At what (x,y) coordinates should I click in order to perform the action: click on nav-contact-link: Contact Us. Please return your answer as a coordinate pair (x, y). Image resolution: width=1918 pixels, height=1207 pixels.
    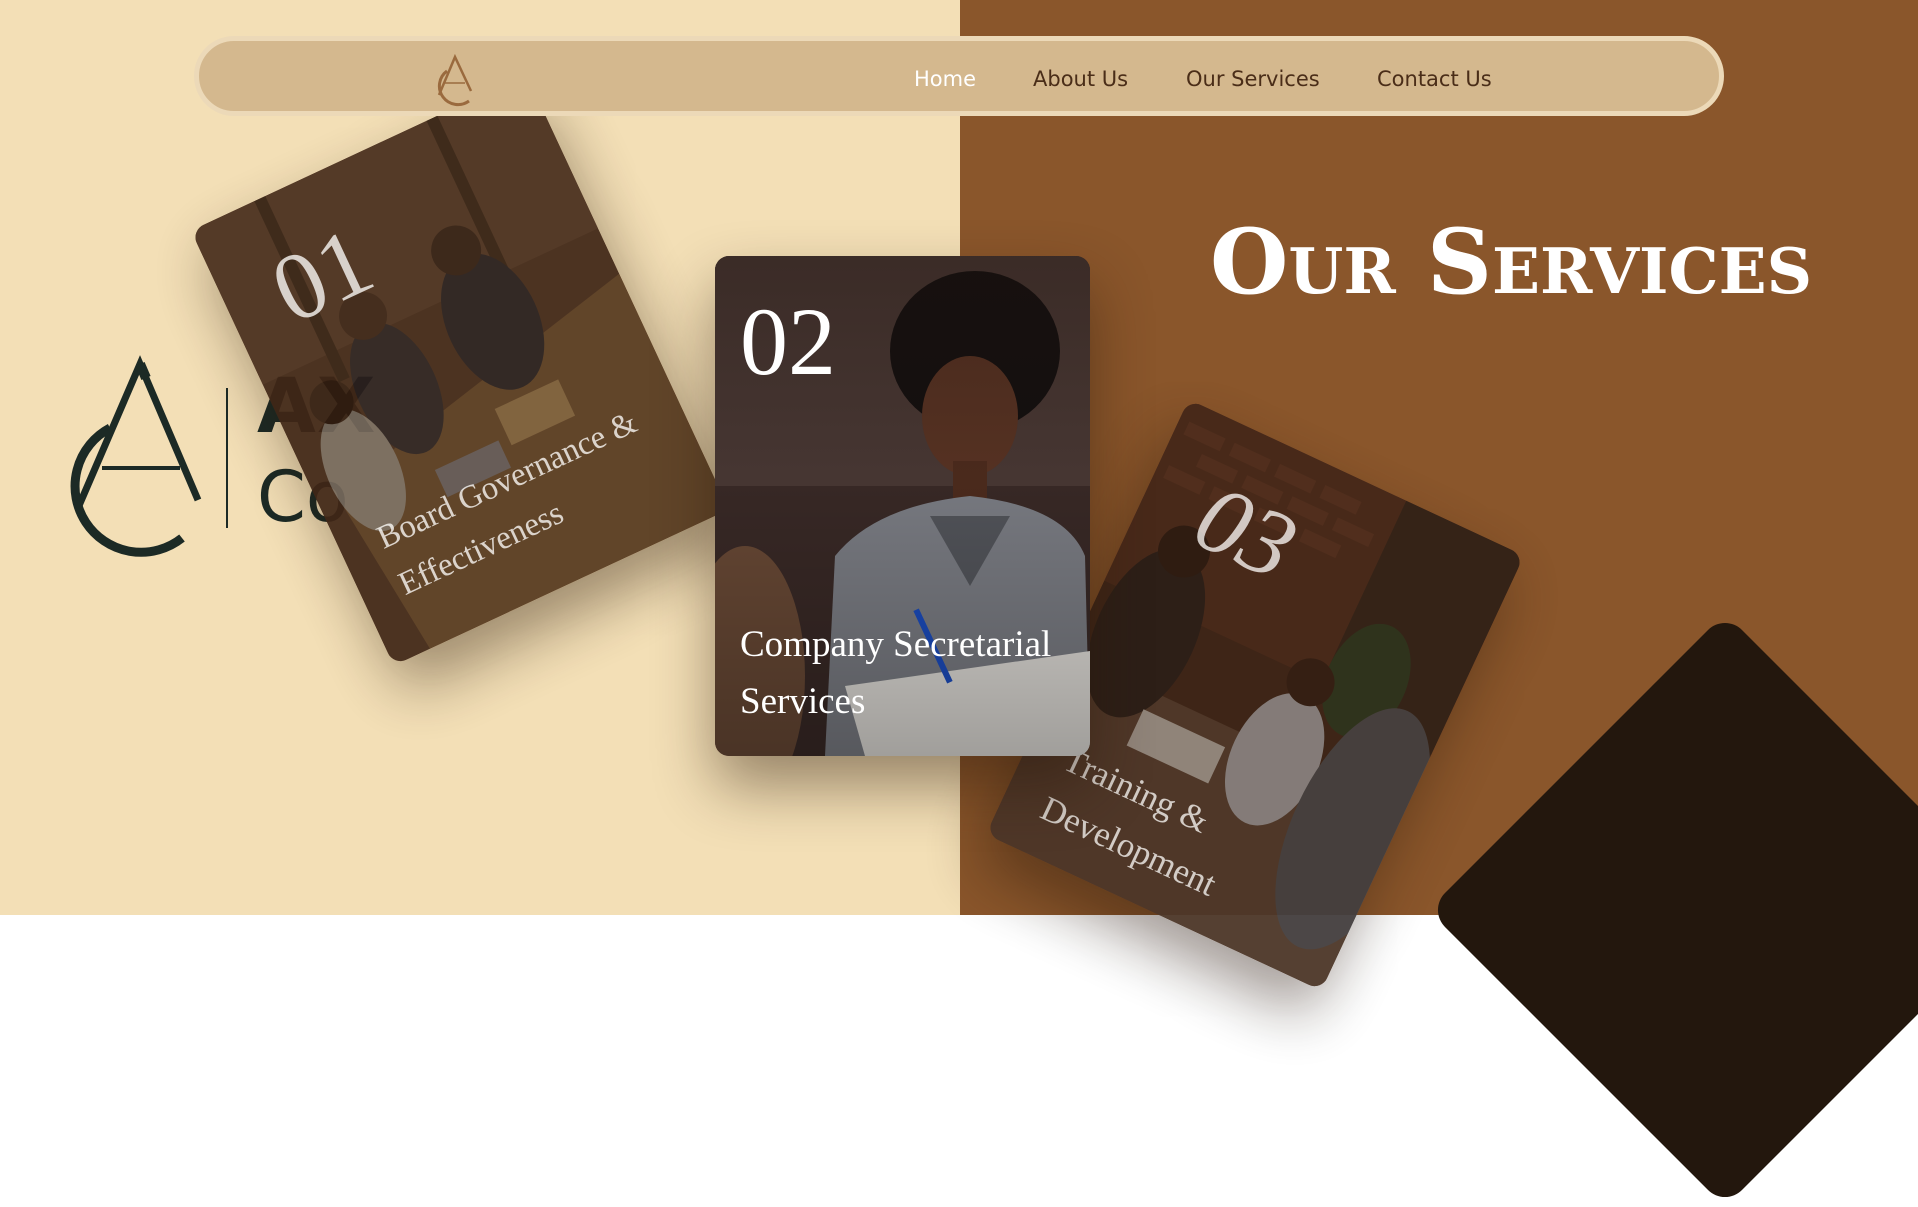
    Looking at the image, I should click on (1434, 79).